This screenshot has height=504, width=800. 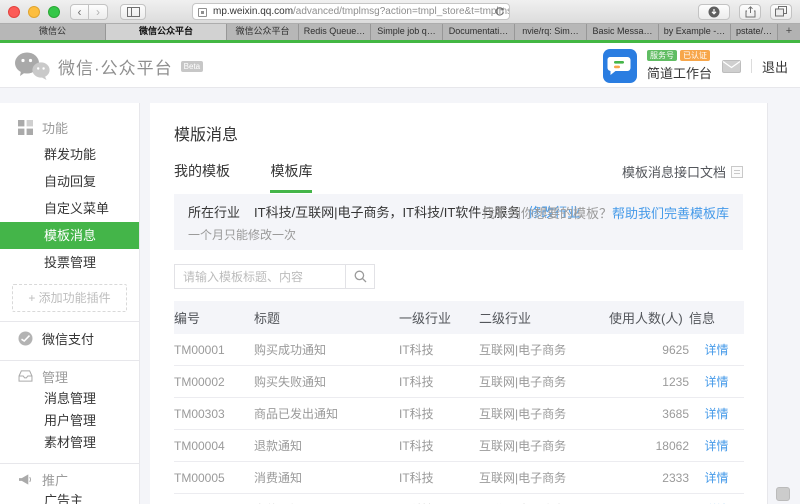 I want to click on reload-button, so click(x=499, y=12).